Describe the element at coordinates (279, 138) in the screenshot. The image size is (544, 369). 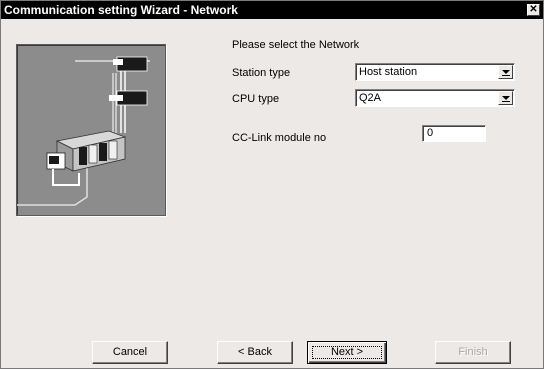
I see `cc-link-module-label: CC-Link module no` at that location.